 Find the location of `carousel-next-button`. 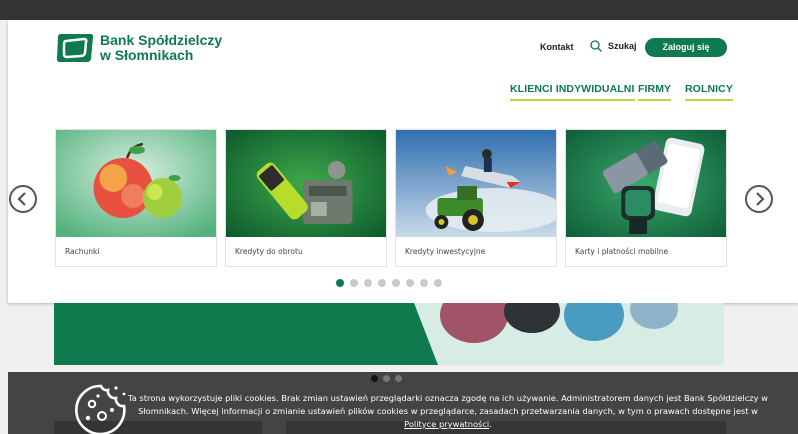

carousel-next-button is located at coordinates (759, 199).